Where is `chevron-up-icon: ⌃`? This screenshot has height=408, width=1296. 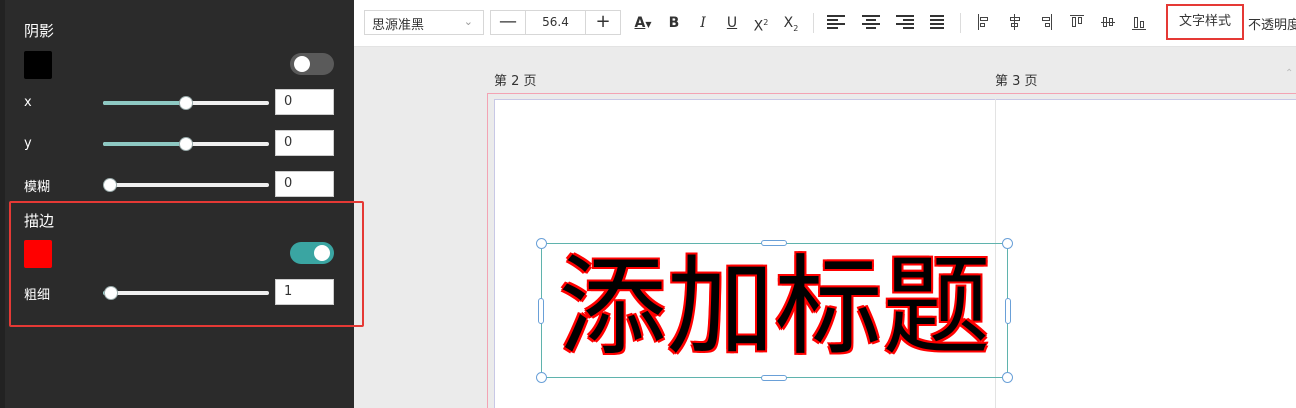 chevron-up-icon: ⌃ is located at coordinates (1289, 73).